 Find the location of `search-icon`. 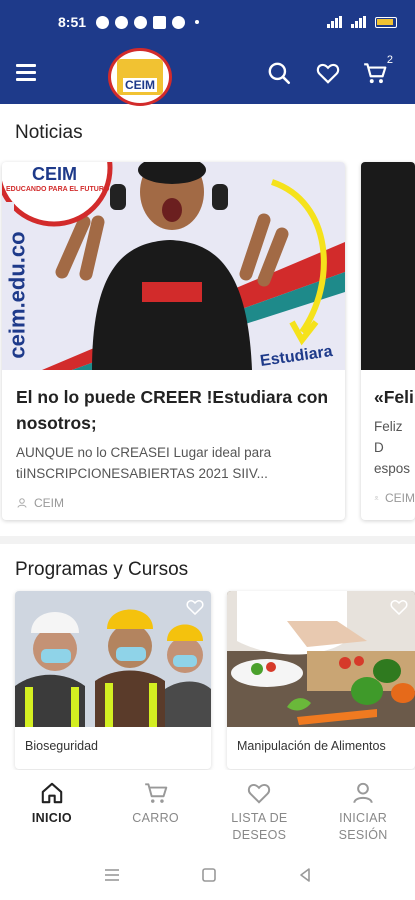

search-icon is located at coordinates (279, 73).